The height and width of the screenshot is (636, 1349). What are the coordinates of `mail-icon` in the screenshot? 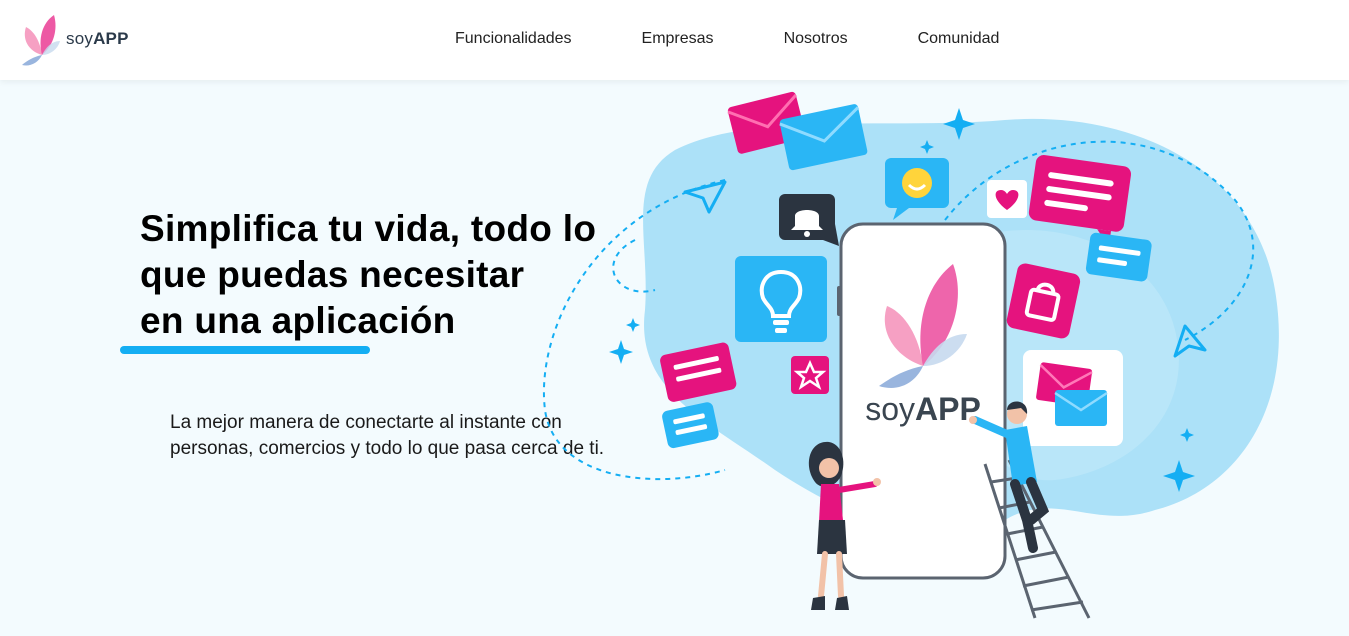 It's located at (1073, 398).